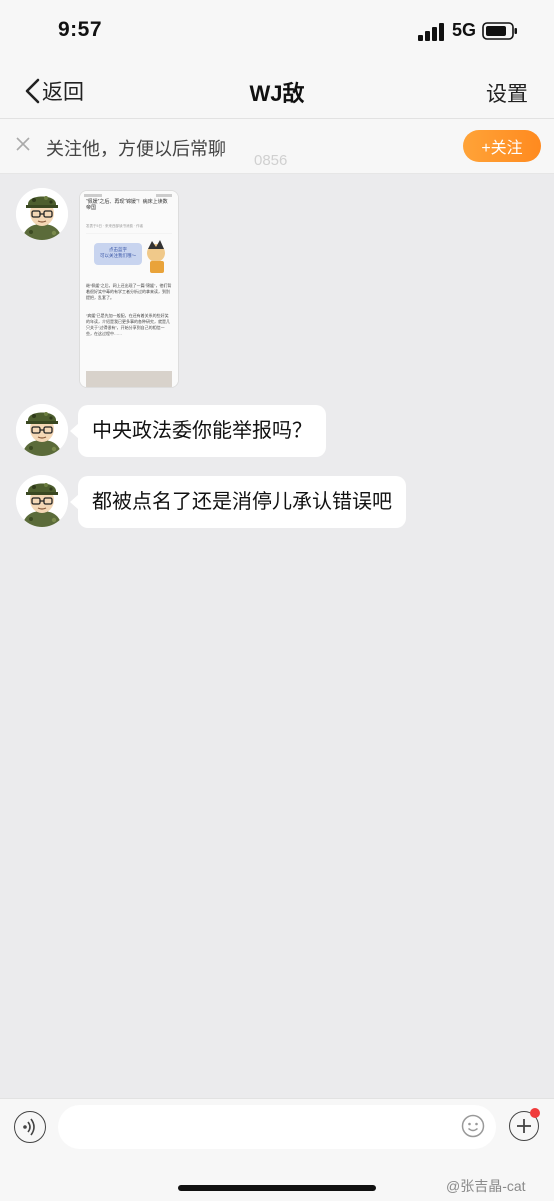  Describe the element at coordinates (507, 93) in the screenshot. I see `settings-button: 设置` at that location.